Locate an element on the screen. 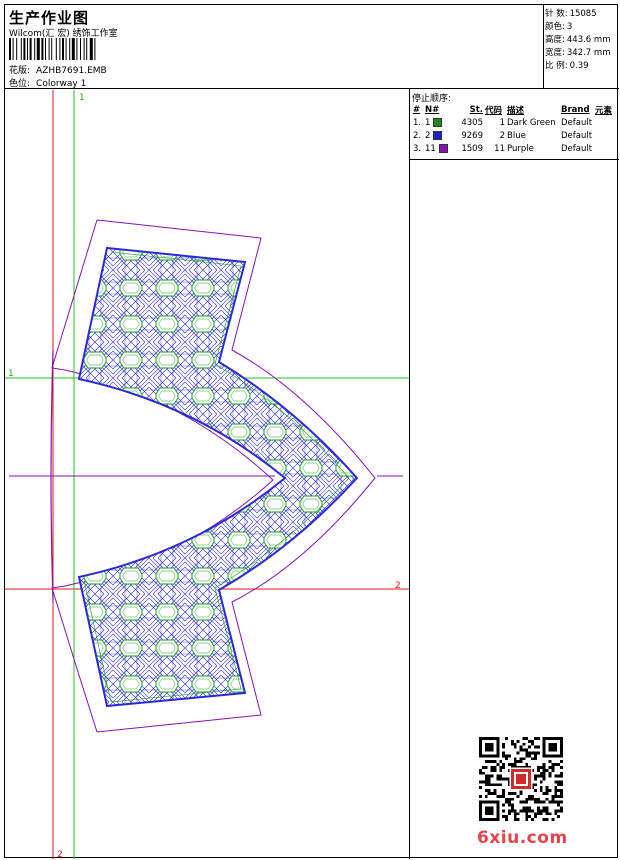 Image resolution: width=620 pixels, height=860 pixels. colorway-row: 色位: Colorway 1 is located at coordinates (47, 82).